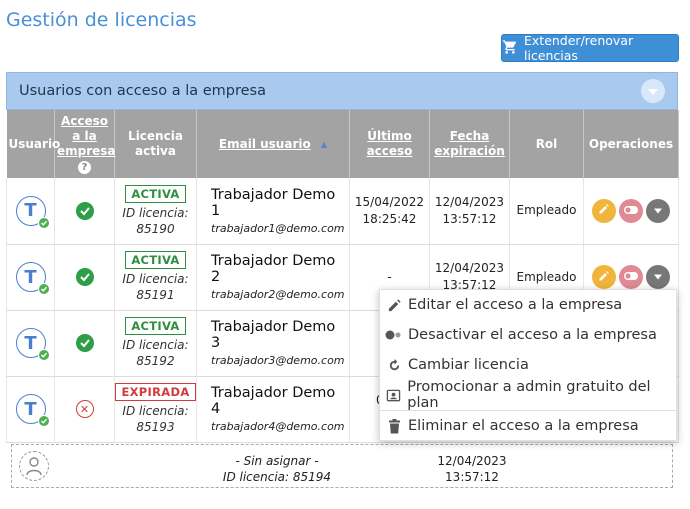 The height and width of the screenshot is (509, 690). I want to click on menu-item-remove-access: Eliminar el acceso a la empresa, so click(528, 426).